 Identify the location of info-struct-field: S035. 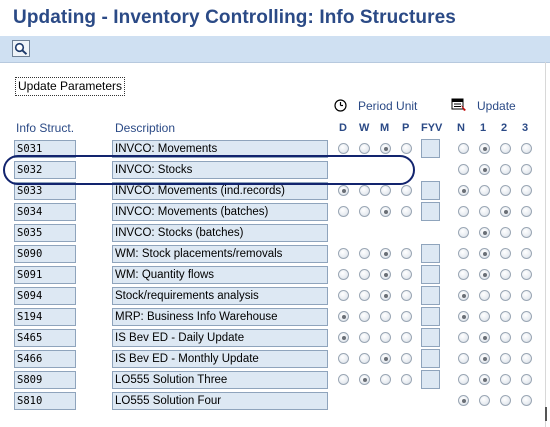
(45, 233).